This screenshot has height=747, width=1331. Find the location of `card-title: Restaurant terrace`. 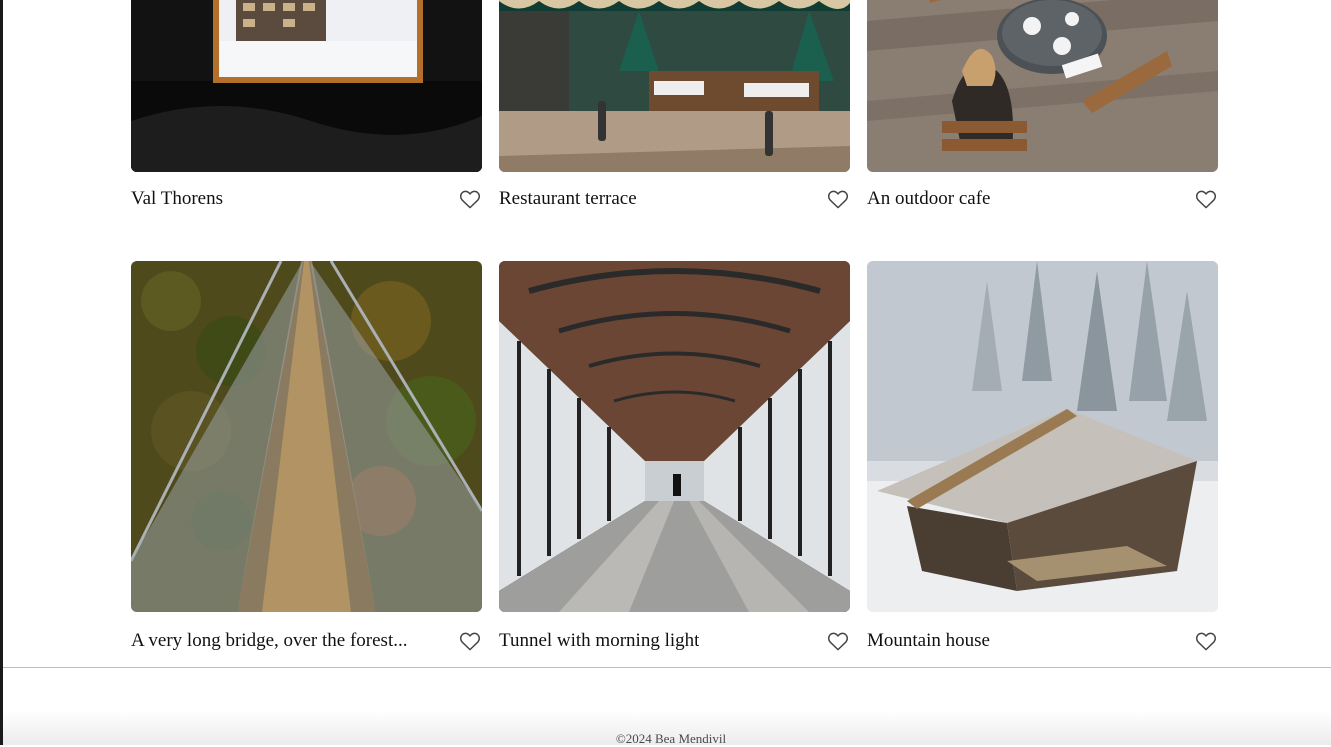

card-title: Restaurant terrace is located at coordinates (568, 198).